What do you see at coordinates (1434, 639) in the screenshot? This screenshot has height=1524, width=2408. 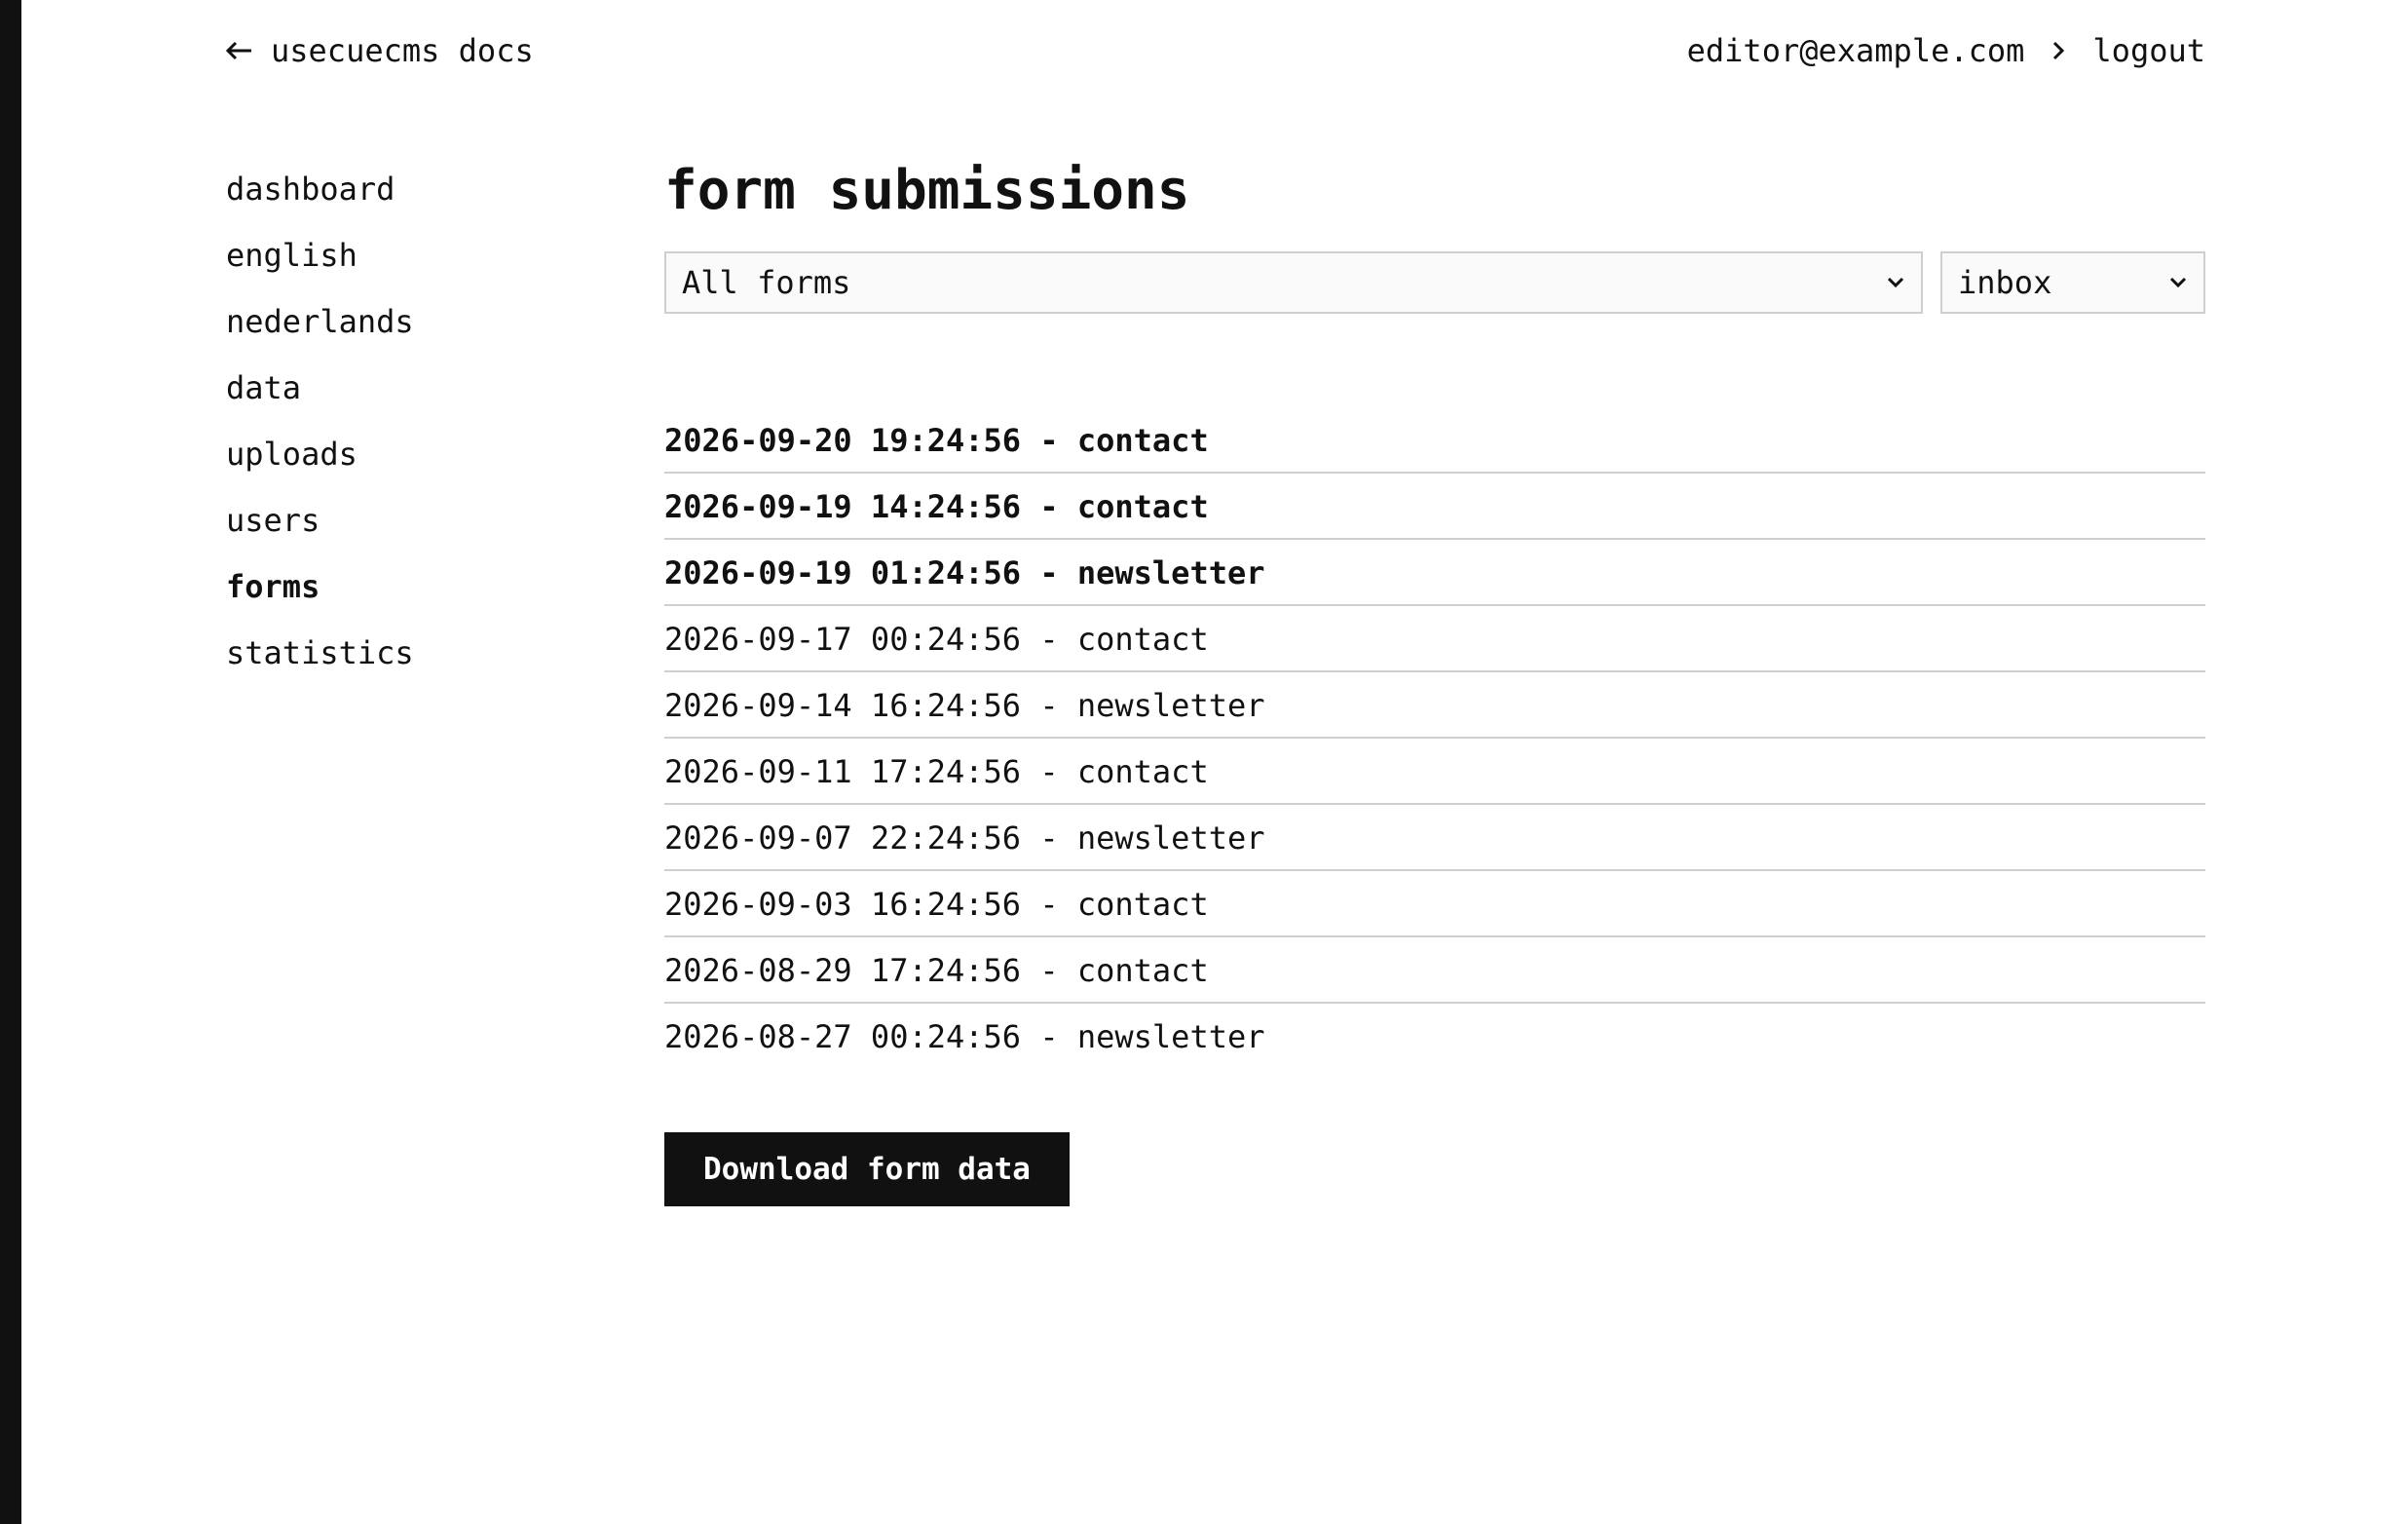 I see `submission-row: 2026-09-17 00:24:56 - contact` at bounding box center [1434, 639].